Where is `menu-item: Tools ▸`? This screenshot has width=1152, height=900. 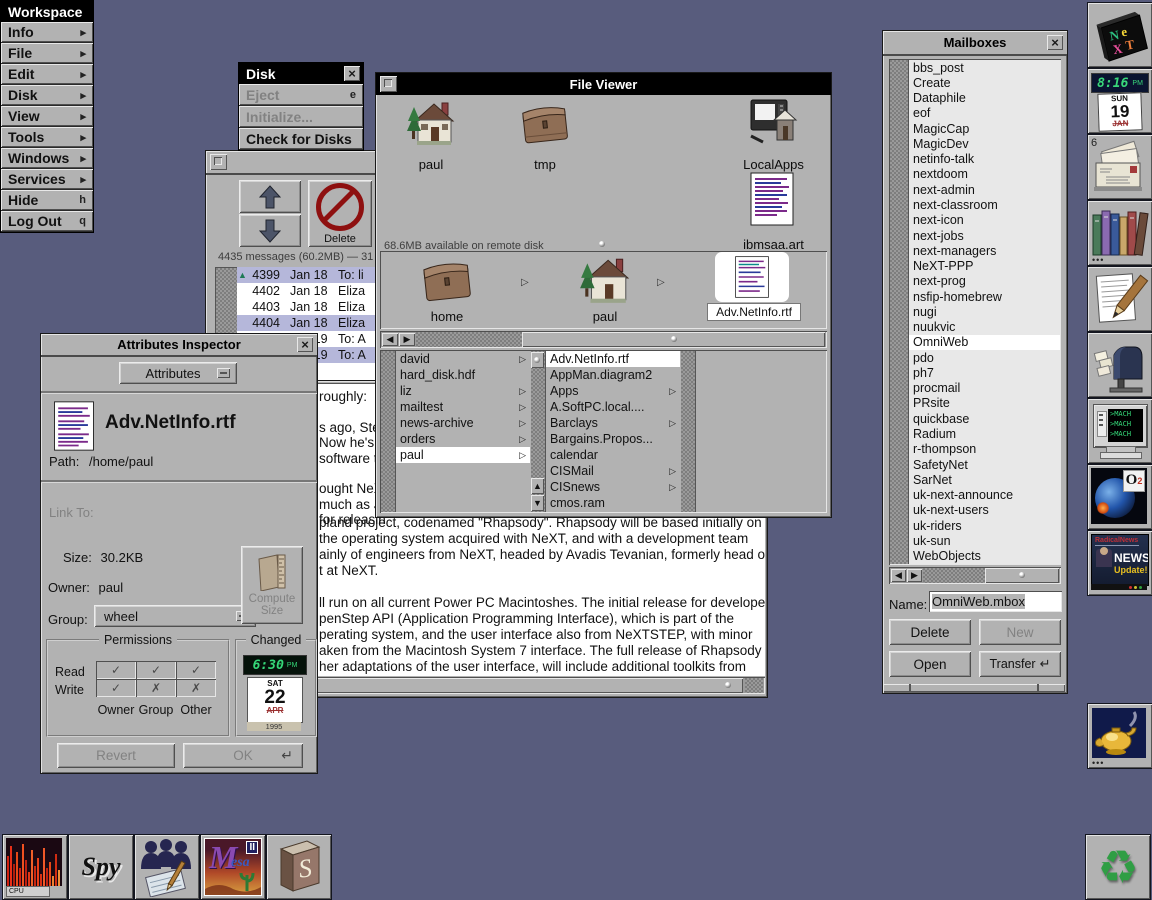
menu-item: Tools ▸ is located at coordinates (47, 137).